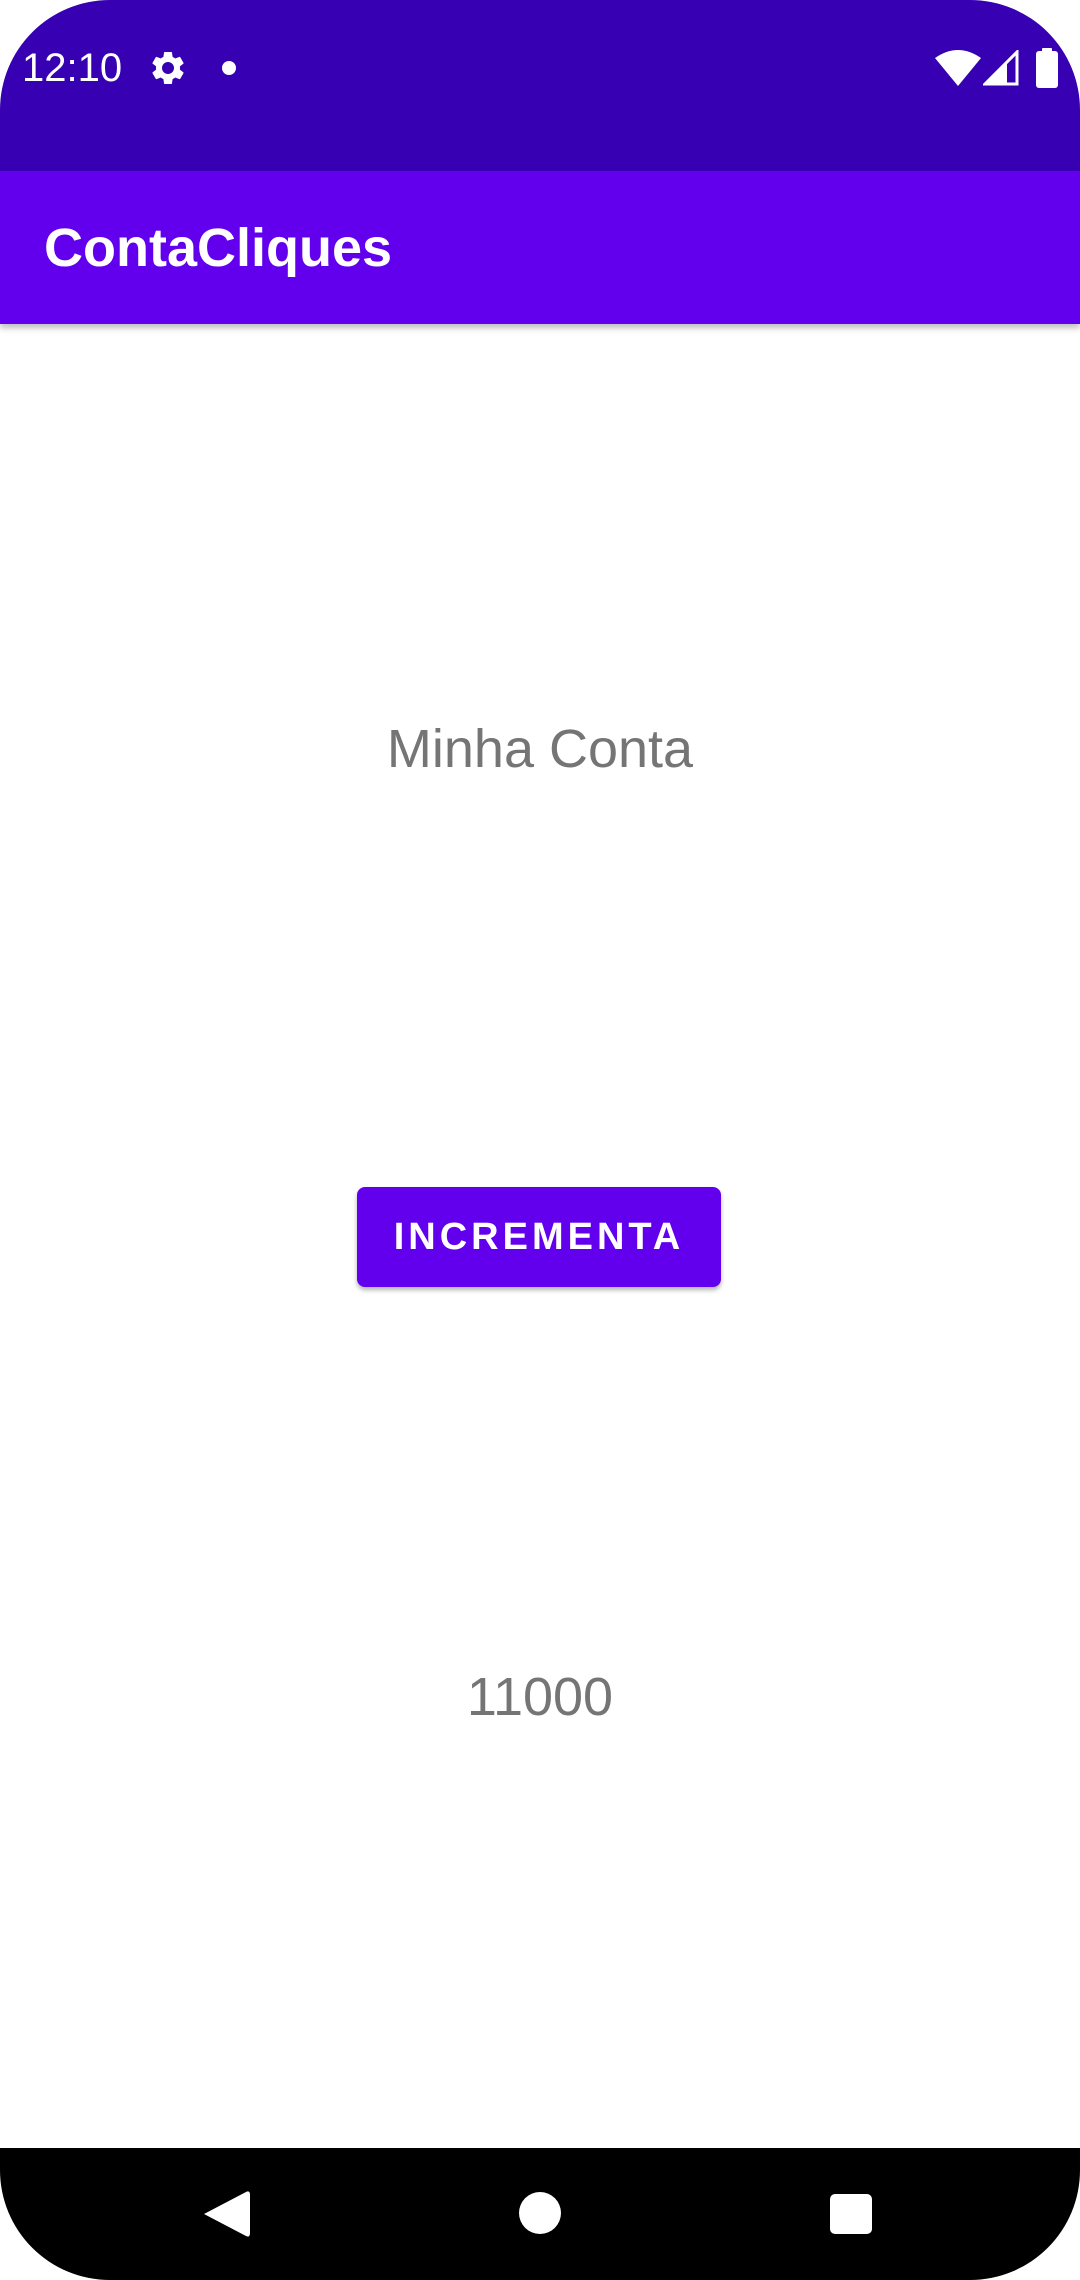 The width and height of the screenshot is (1080, 2280). I want to click on home-icon, so click(540, 2213).